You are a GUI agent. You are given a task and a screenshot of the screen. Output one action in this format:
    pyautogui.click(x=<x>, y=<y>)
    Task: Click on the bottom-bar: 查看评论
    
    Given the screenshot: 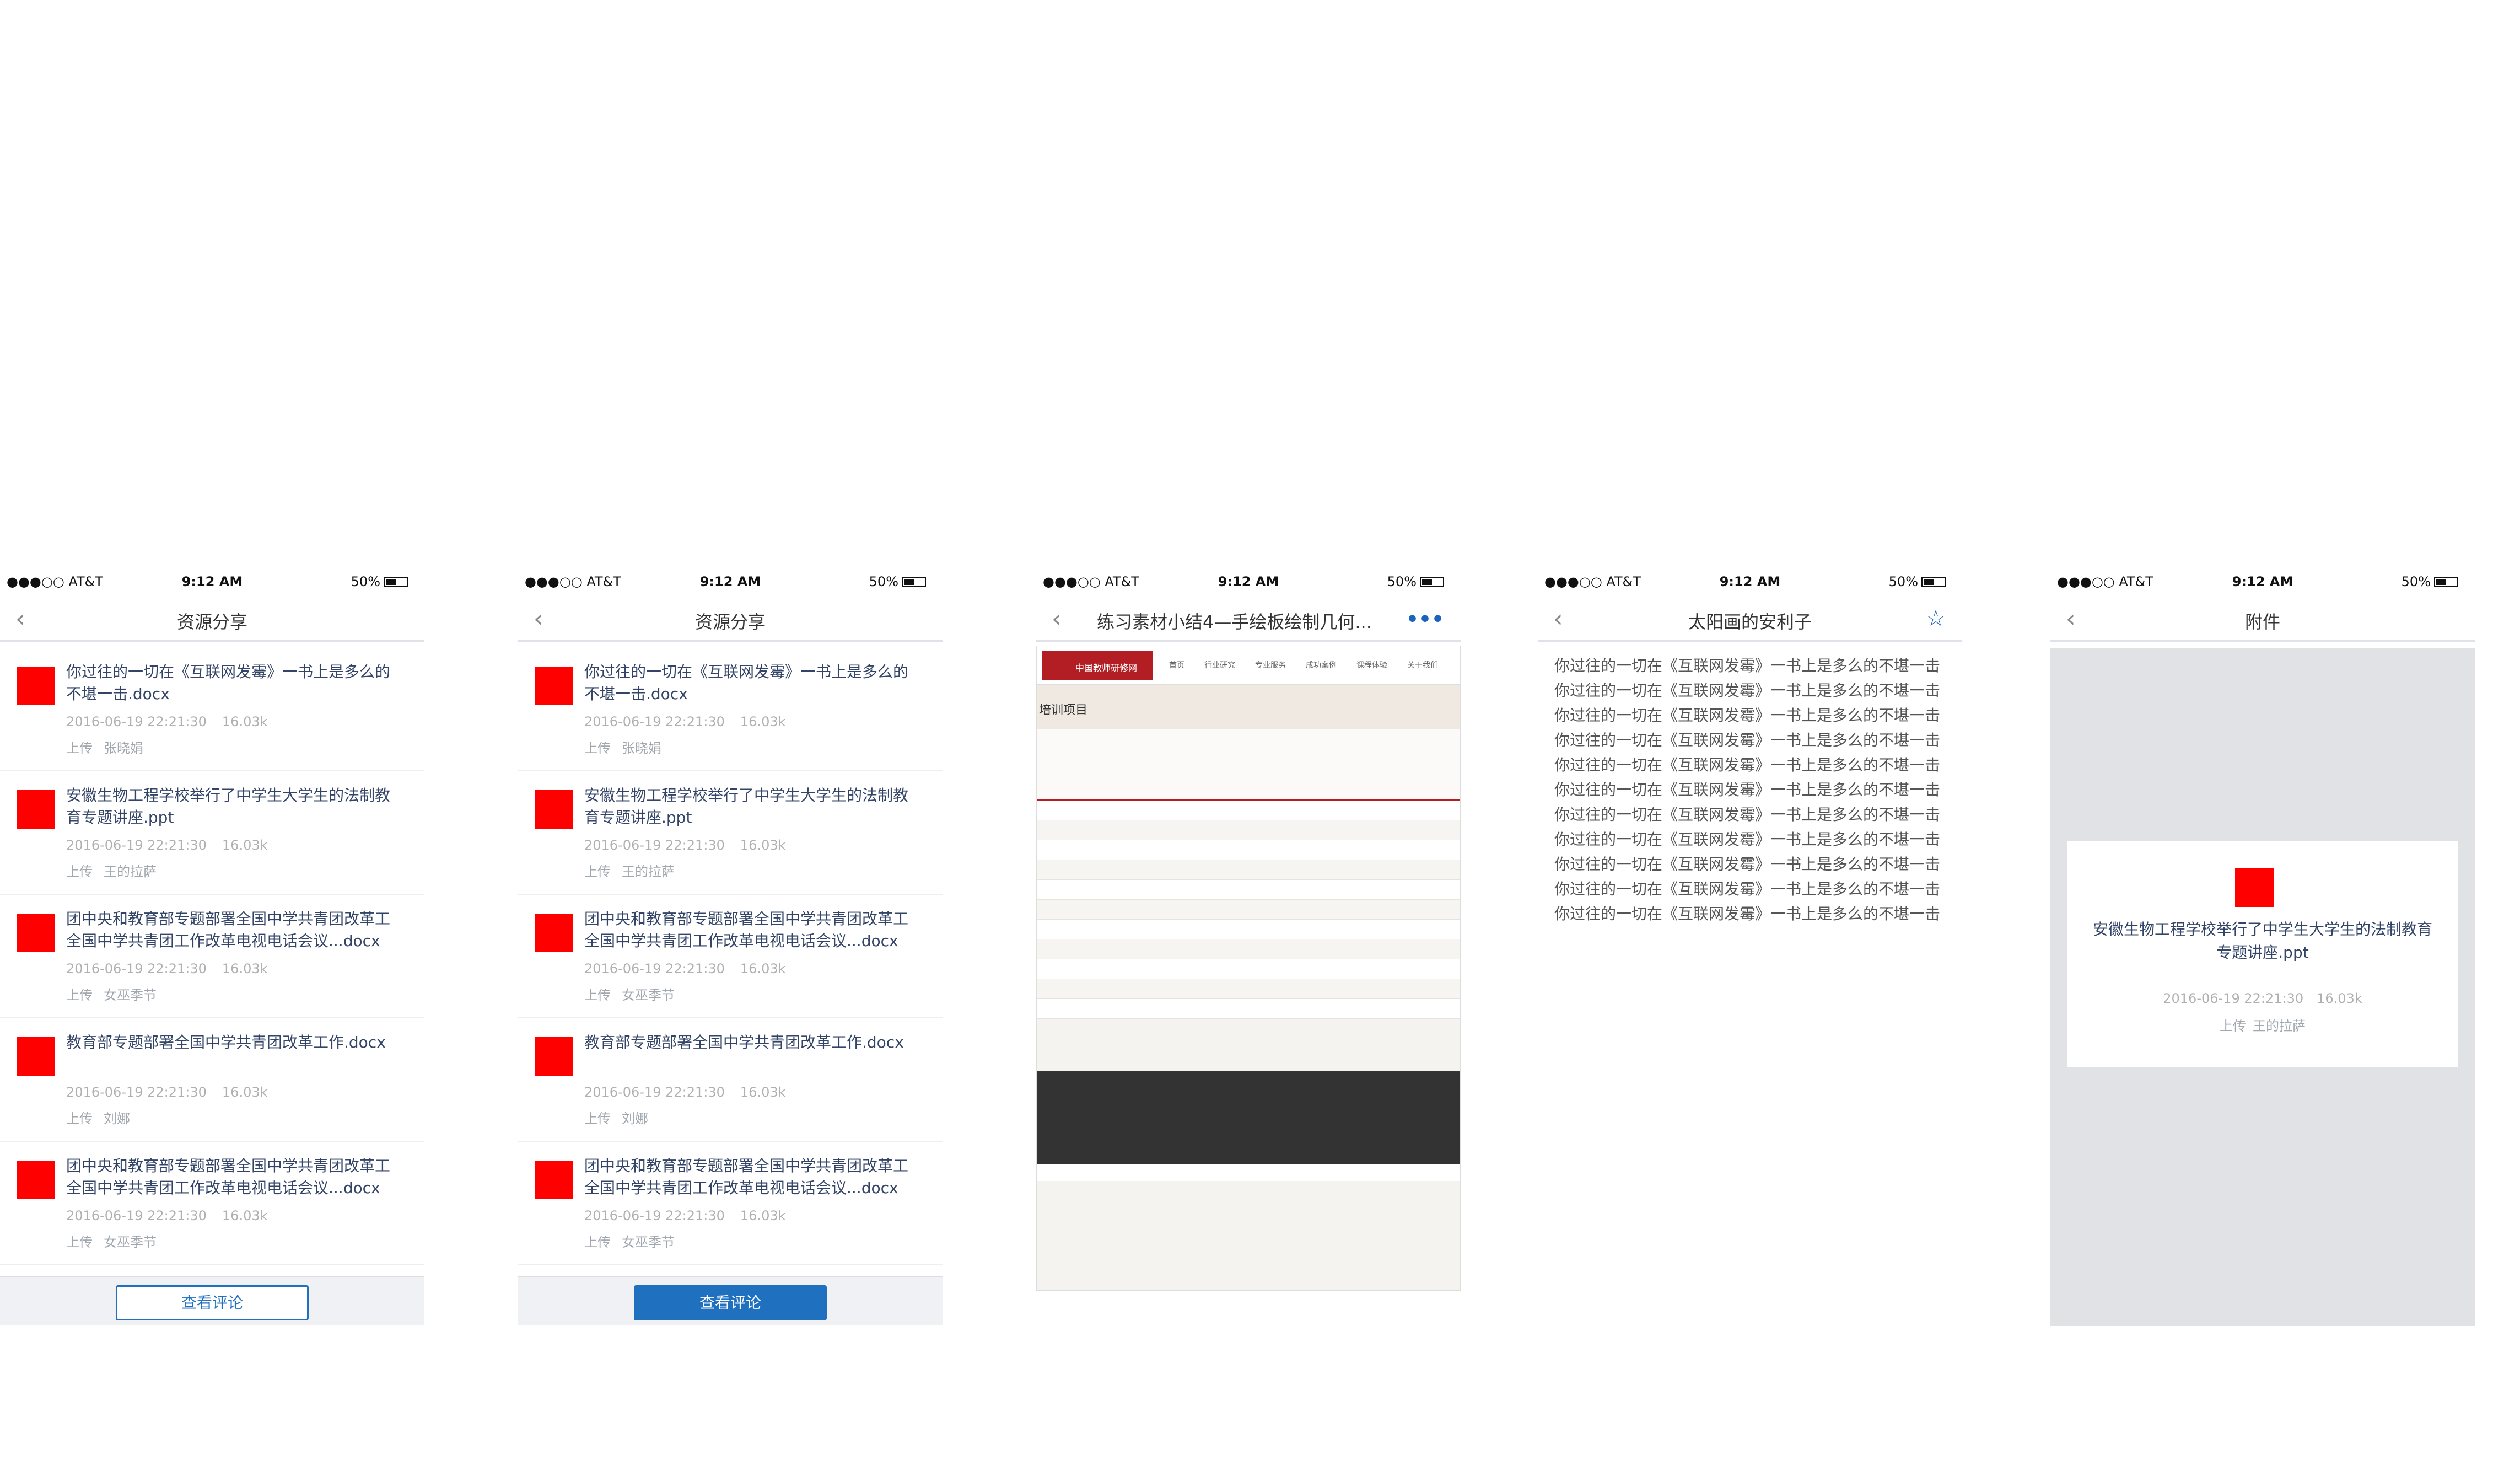 What is the action you would take?
    pyautogui.click(x=730, y=1300)
    